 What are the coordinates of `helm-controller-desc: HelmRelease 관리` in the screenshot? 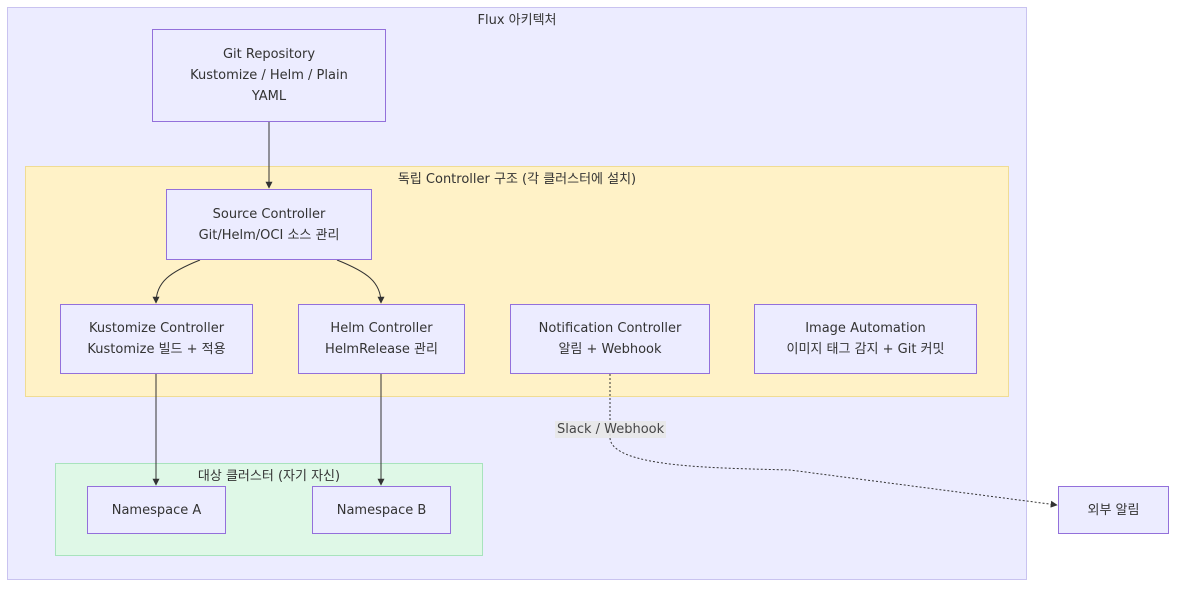 It's located at (381, 349).